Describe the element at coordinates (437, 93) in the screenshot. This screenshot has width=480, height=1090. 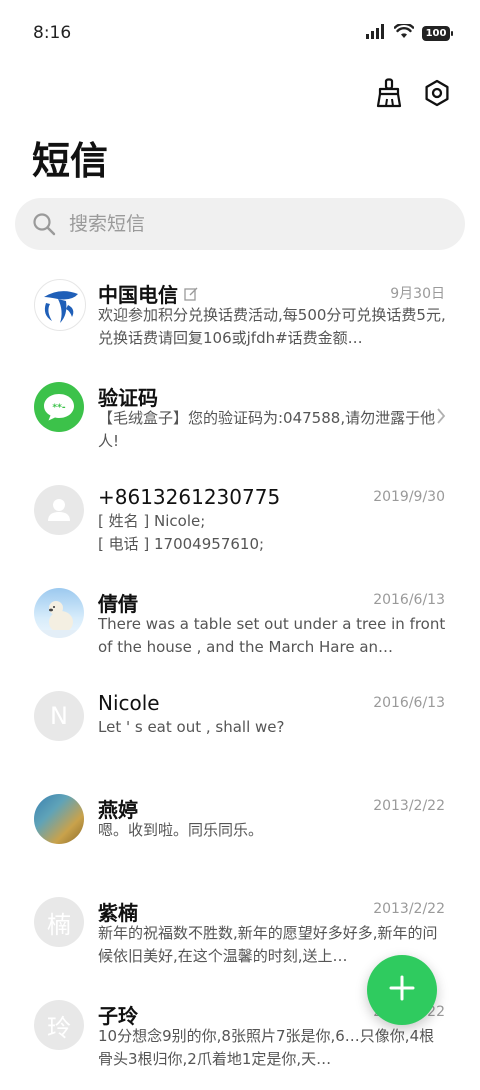
I see `settings-icon` at that location.